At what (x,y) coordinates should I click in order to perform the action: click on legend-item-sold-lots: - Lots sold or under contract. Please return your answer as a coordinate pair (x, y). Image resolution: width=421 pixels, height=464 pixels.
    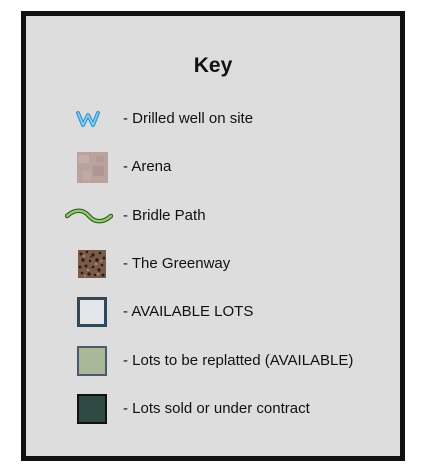
    Looking at the image, I should click on (213, 409).